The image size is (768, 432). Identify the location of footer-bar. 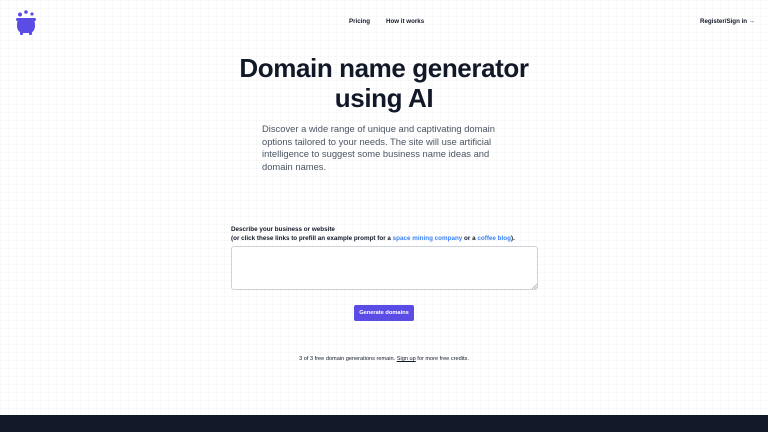
(384, 423).